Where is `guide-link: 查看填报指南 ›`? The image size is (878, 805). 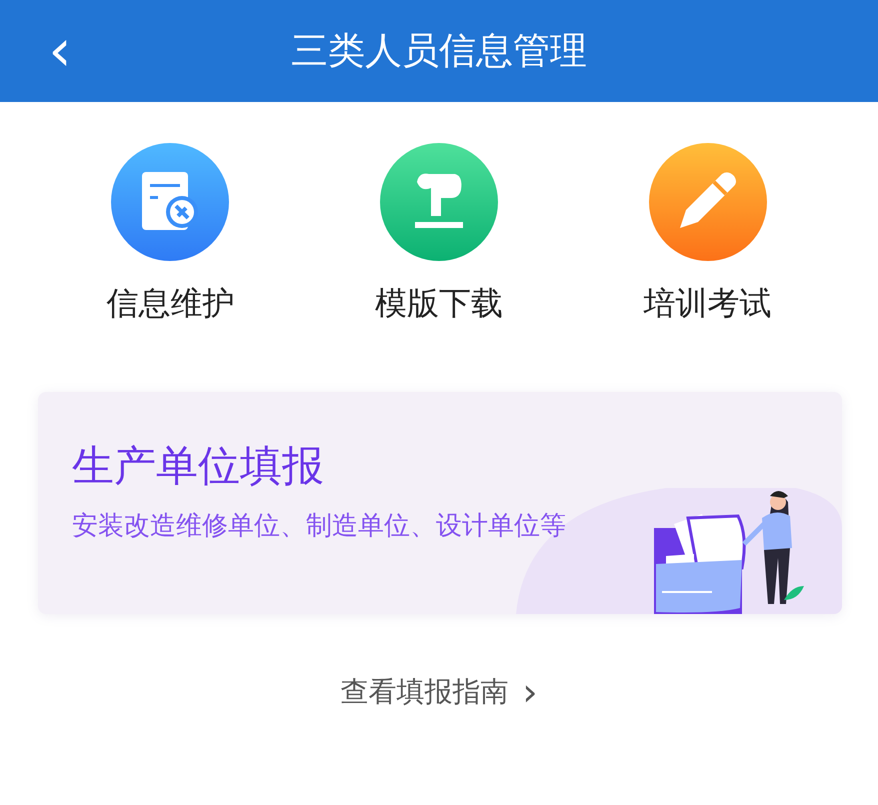 guide-link: 查看填报指南 › is located at coordinates (439, 692).